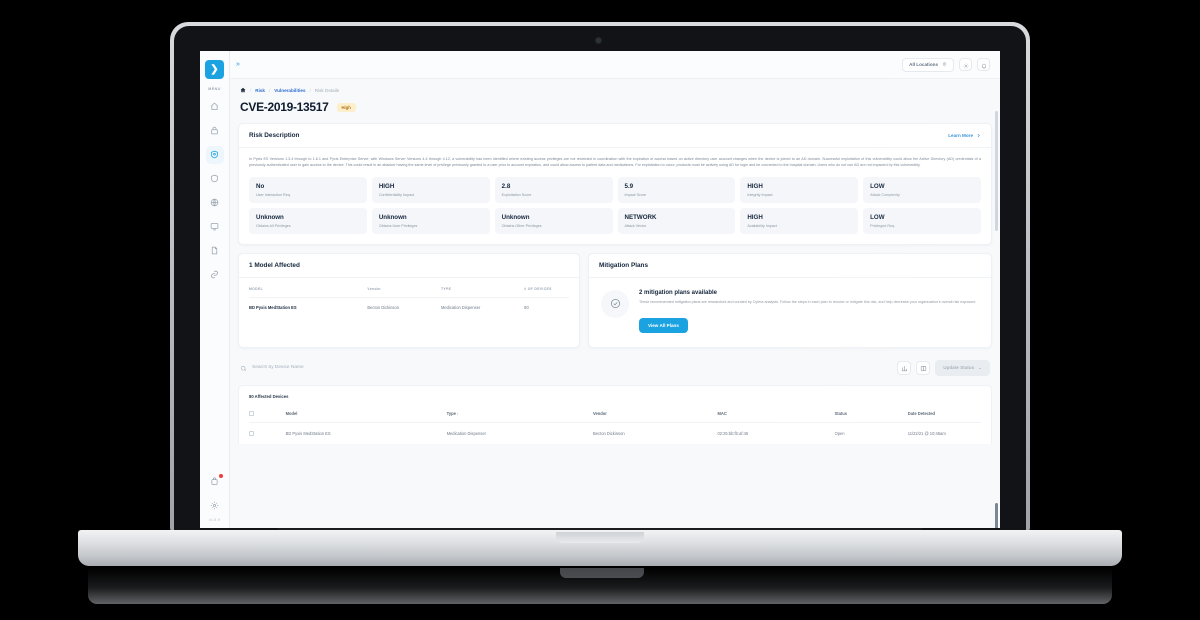 The height and width of the screenshot is (620, 1200). I want to click on column-header-date-detected: Date Detected, so click(944, 413).